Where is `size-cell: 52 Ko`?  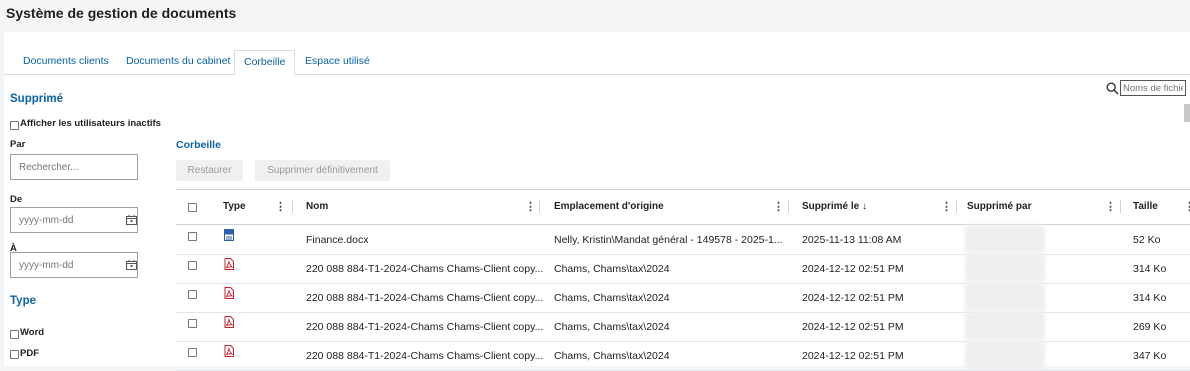 size-cell: 52 Ko is located at coordinates (1147, 240).